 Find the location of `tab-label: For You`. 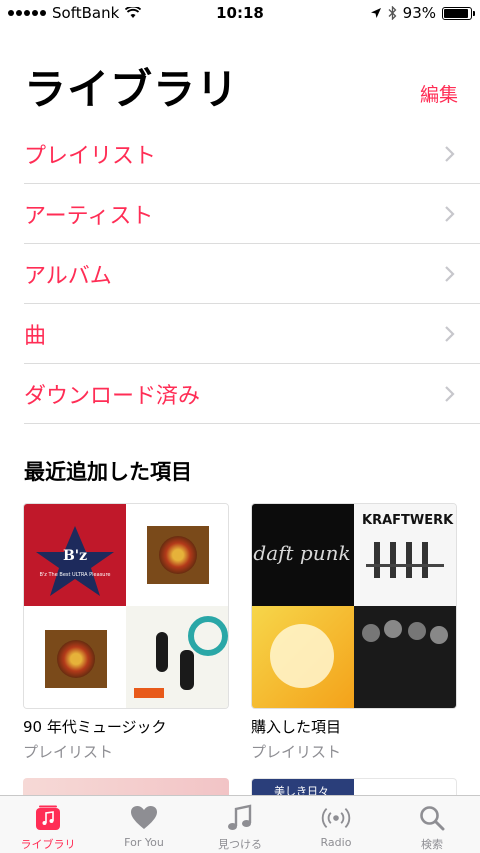

tab-label: For You is located at coordinates (144, 842).